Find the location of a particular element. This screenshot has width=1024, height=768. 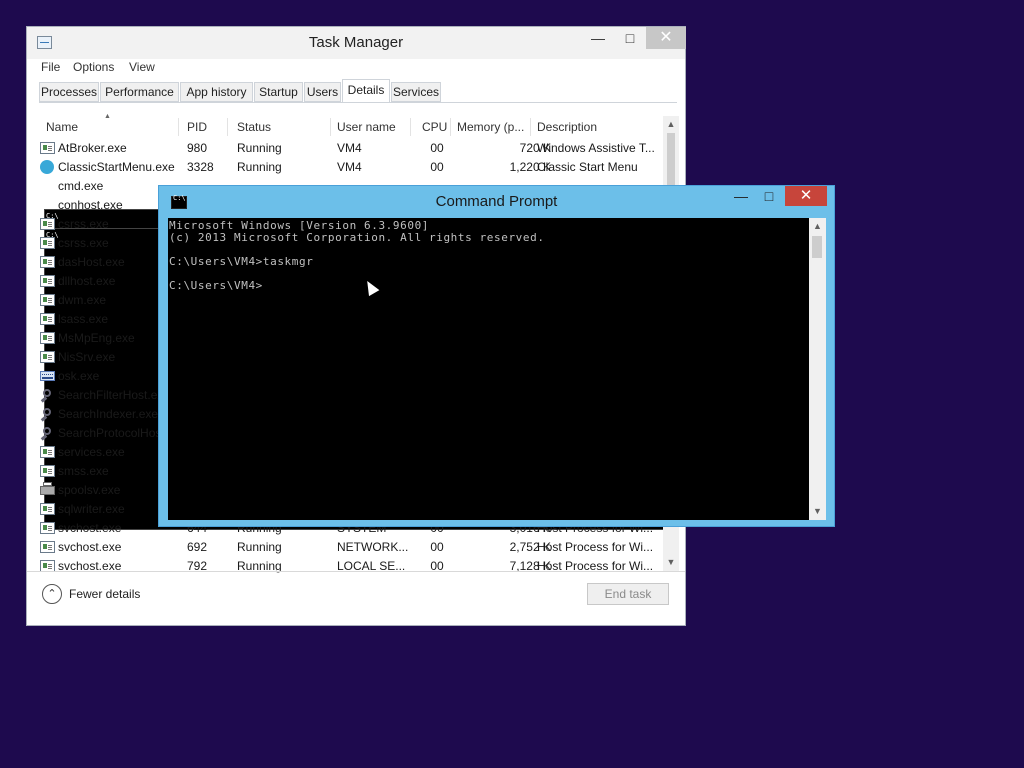

process-description: Classic Start Menu is located at coordinates (587, 167).